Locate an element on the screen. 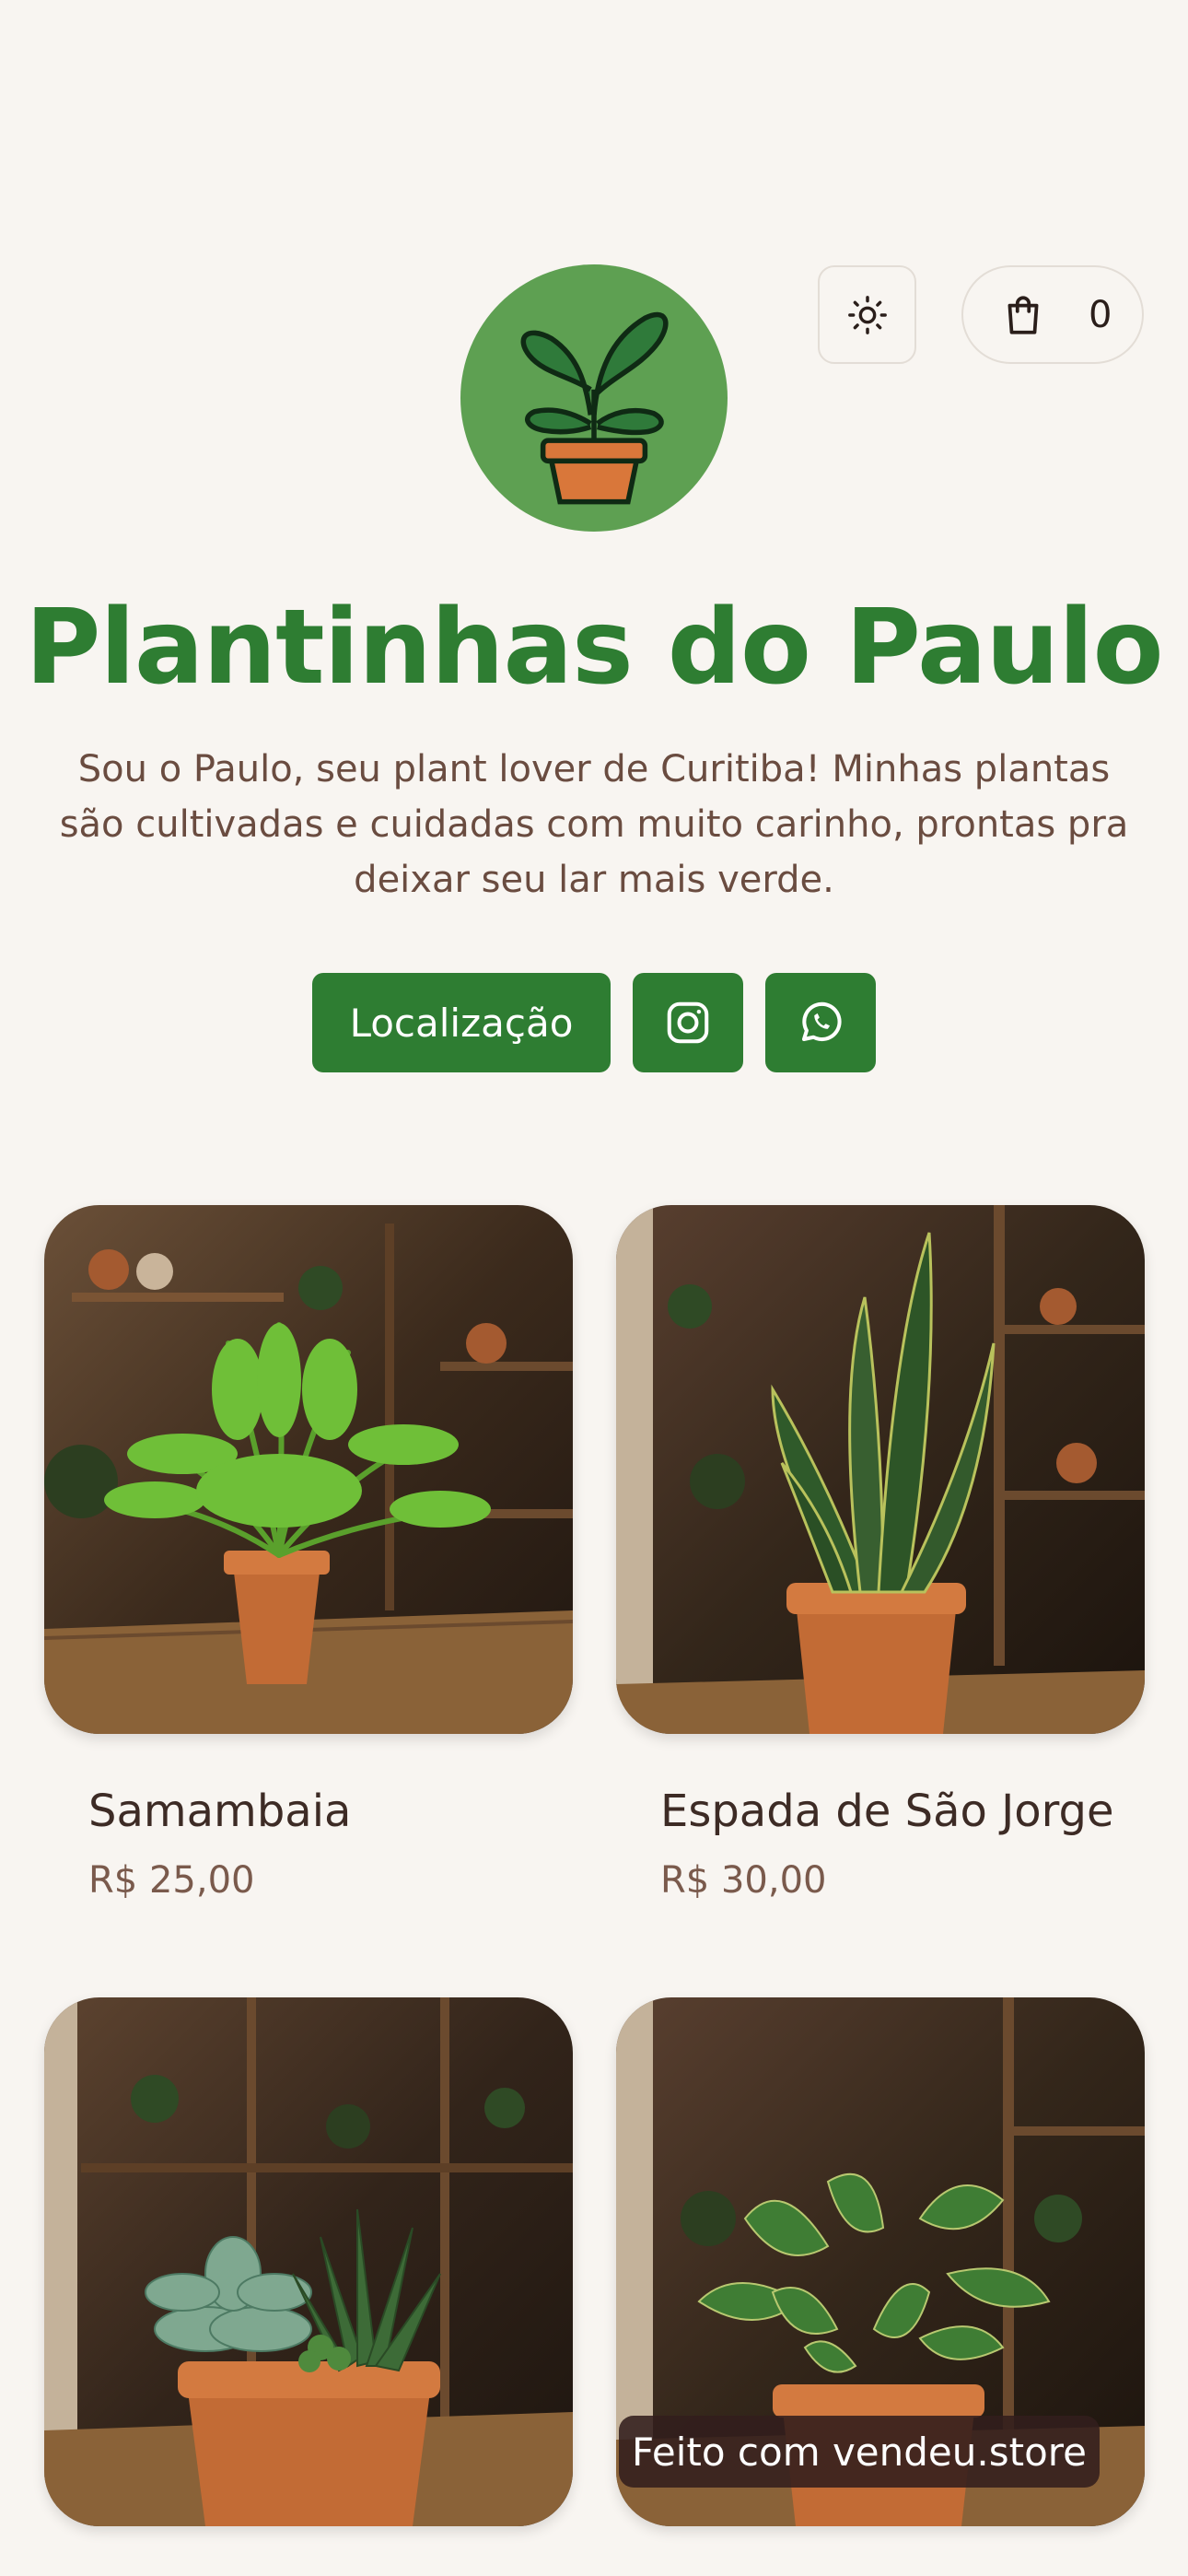 Image resolution: width=1188 pixels, height=2576 pixels. product-price: R$ 30,00 is located at coordinates (743, 1880).